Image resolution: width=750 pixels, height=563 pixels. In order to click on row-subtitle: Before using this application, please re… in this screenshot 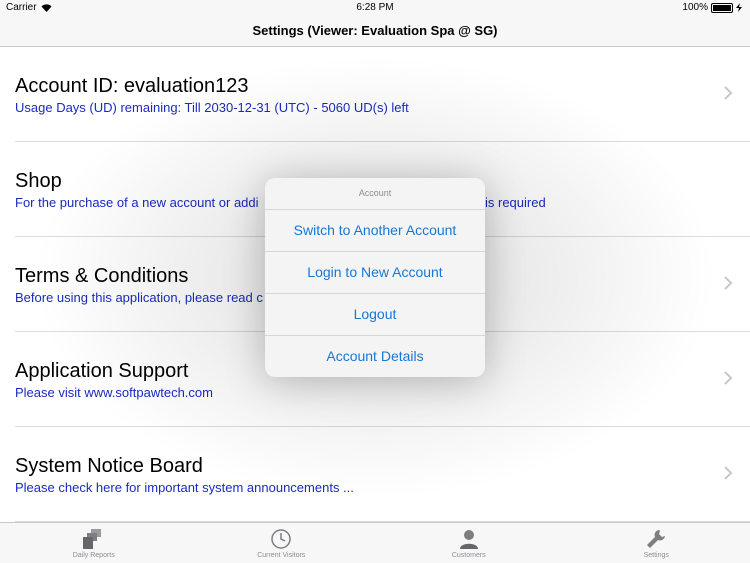, I will do `click(139, 297)`.